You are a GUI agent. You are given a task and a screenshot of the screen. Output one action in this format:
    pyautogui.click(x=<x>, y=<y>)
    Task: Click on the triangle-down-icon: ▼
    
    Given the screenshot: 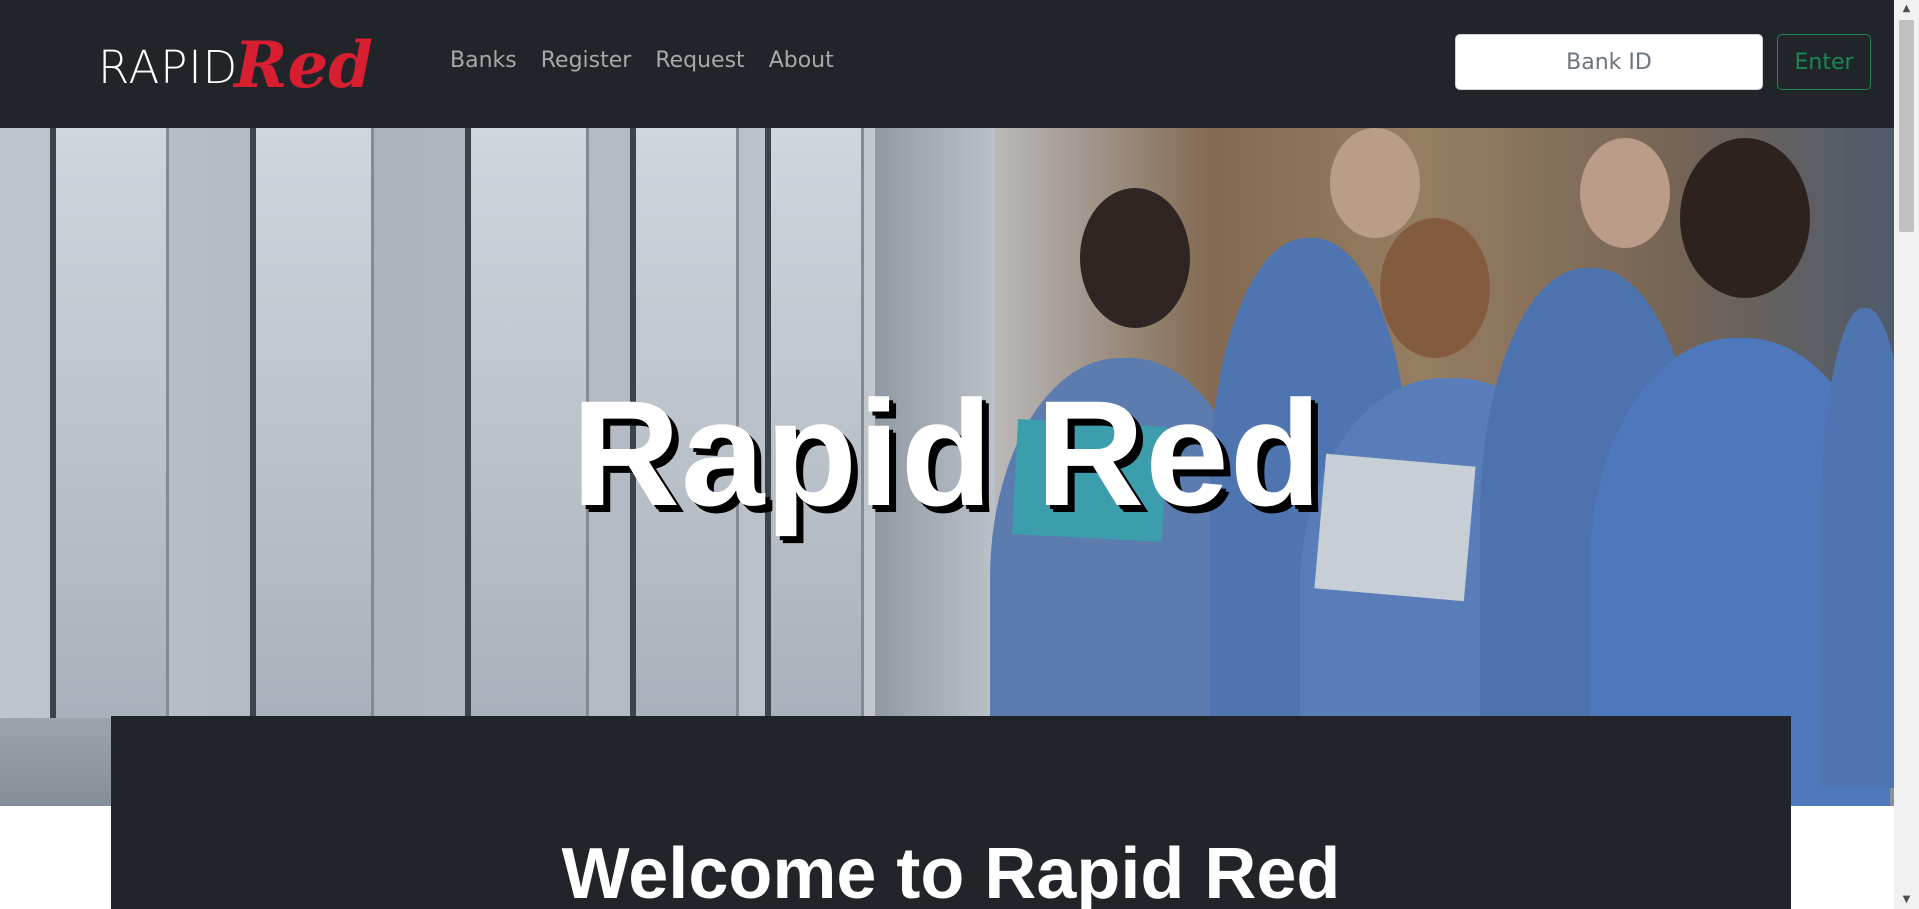 What is the action you would take?
    pyautogui.click(x=1906, y=900)
    